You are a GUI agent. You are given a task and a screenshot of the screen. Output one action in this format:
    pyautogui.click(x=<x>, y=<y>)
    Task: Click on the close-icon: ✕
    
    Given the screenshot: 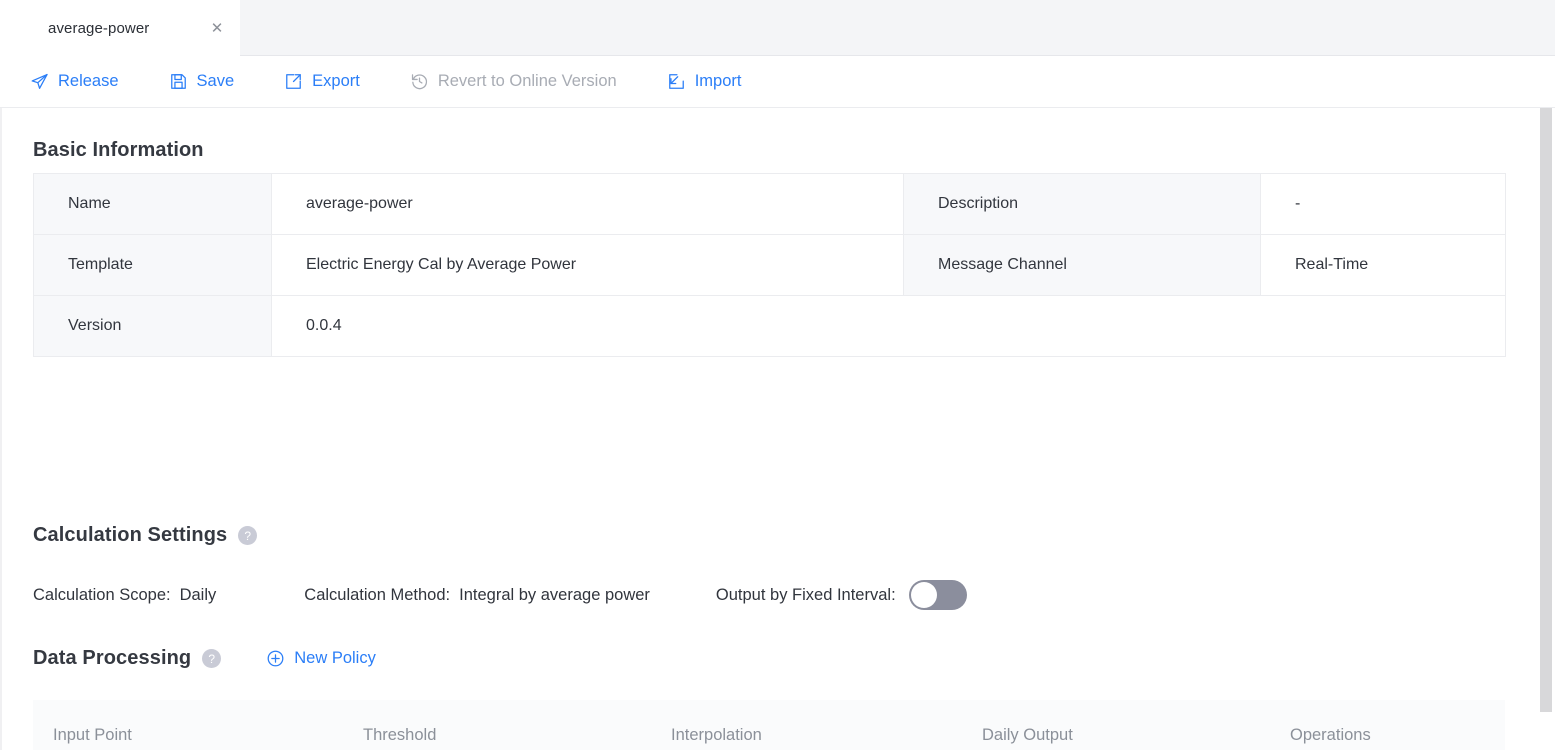 What is the action you would take?
    pyautogui.click(x=217, y=28)
    